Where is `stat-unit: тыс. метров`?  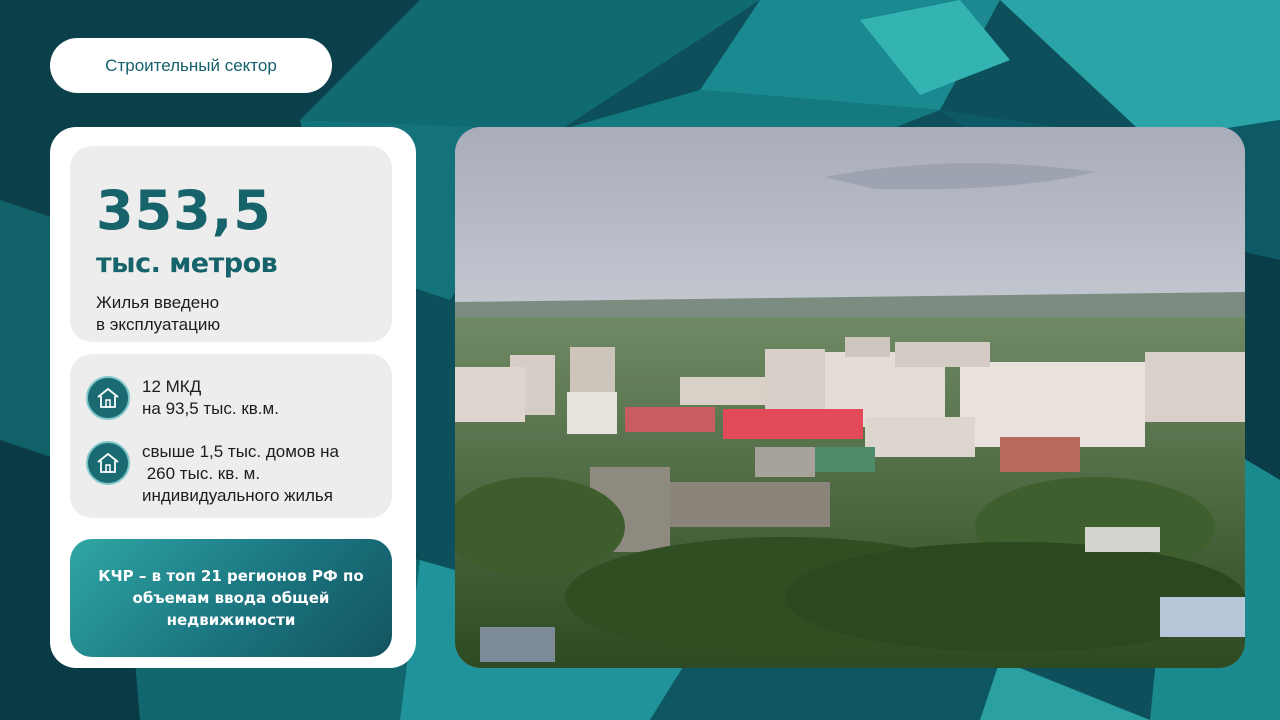
stat-unit: тыс. метров is located at coordinates (187, 263).